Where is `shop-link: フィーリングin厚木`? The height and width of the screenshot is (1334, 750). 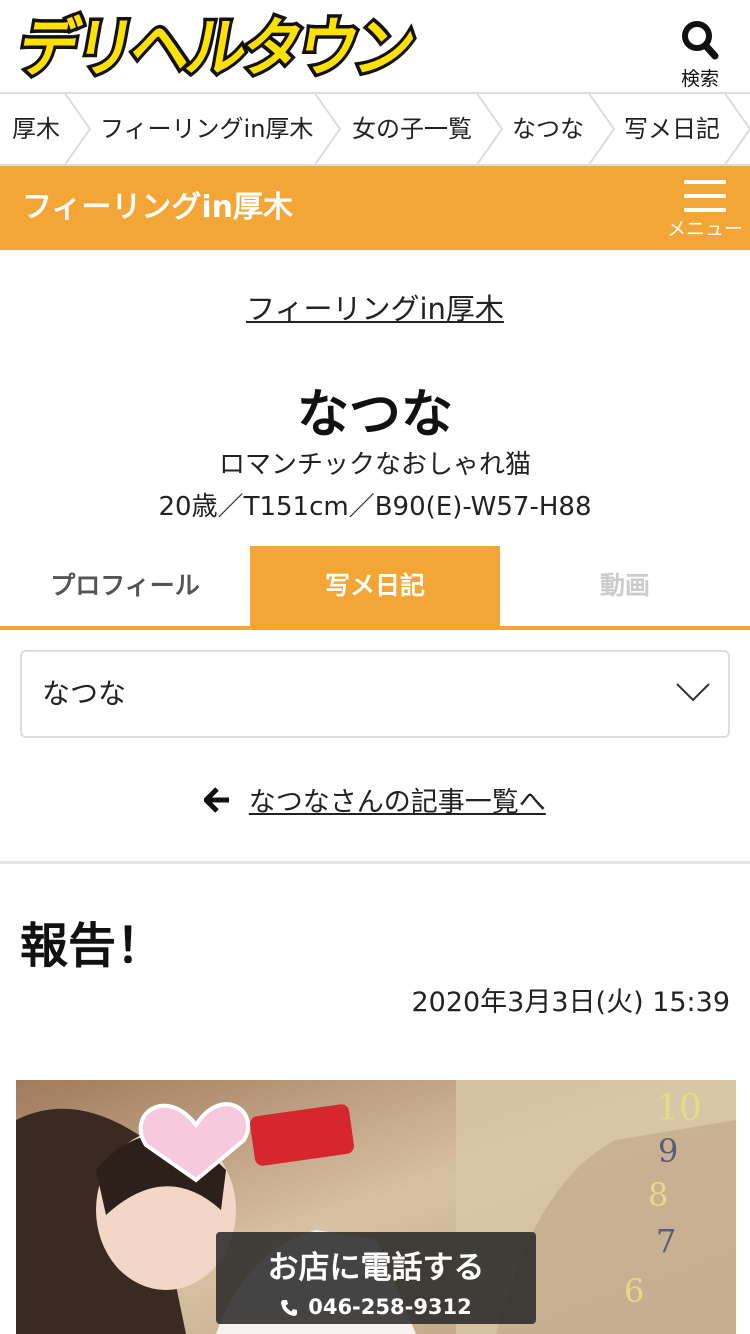
shop-link: フィーリングin厚木 is located at coordinates (375, 307).